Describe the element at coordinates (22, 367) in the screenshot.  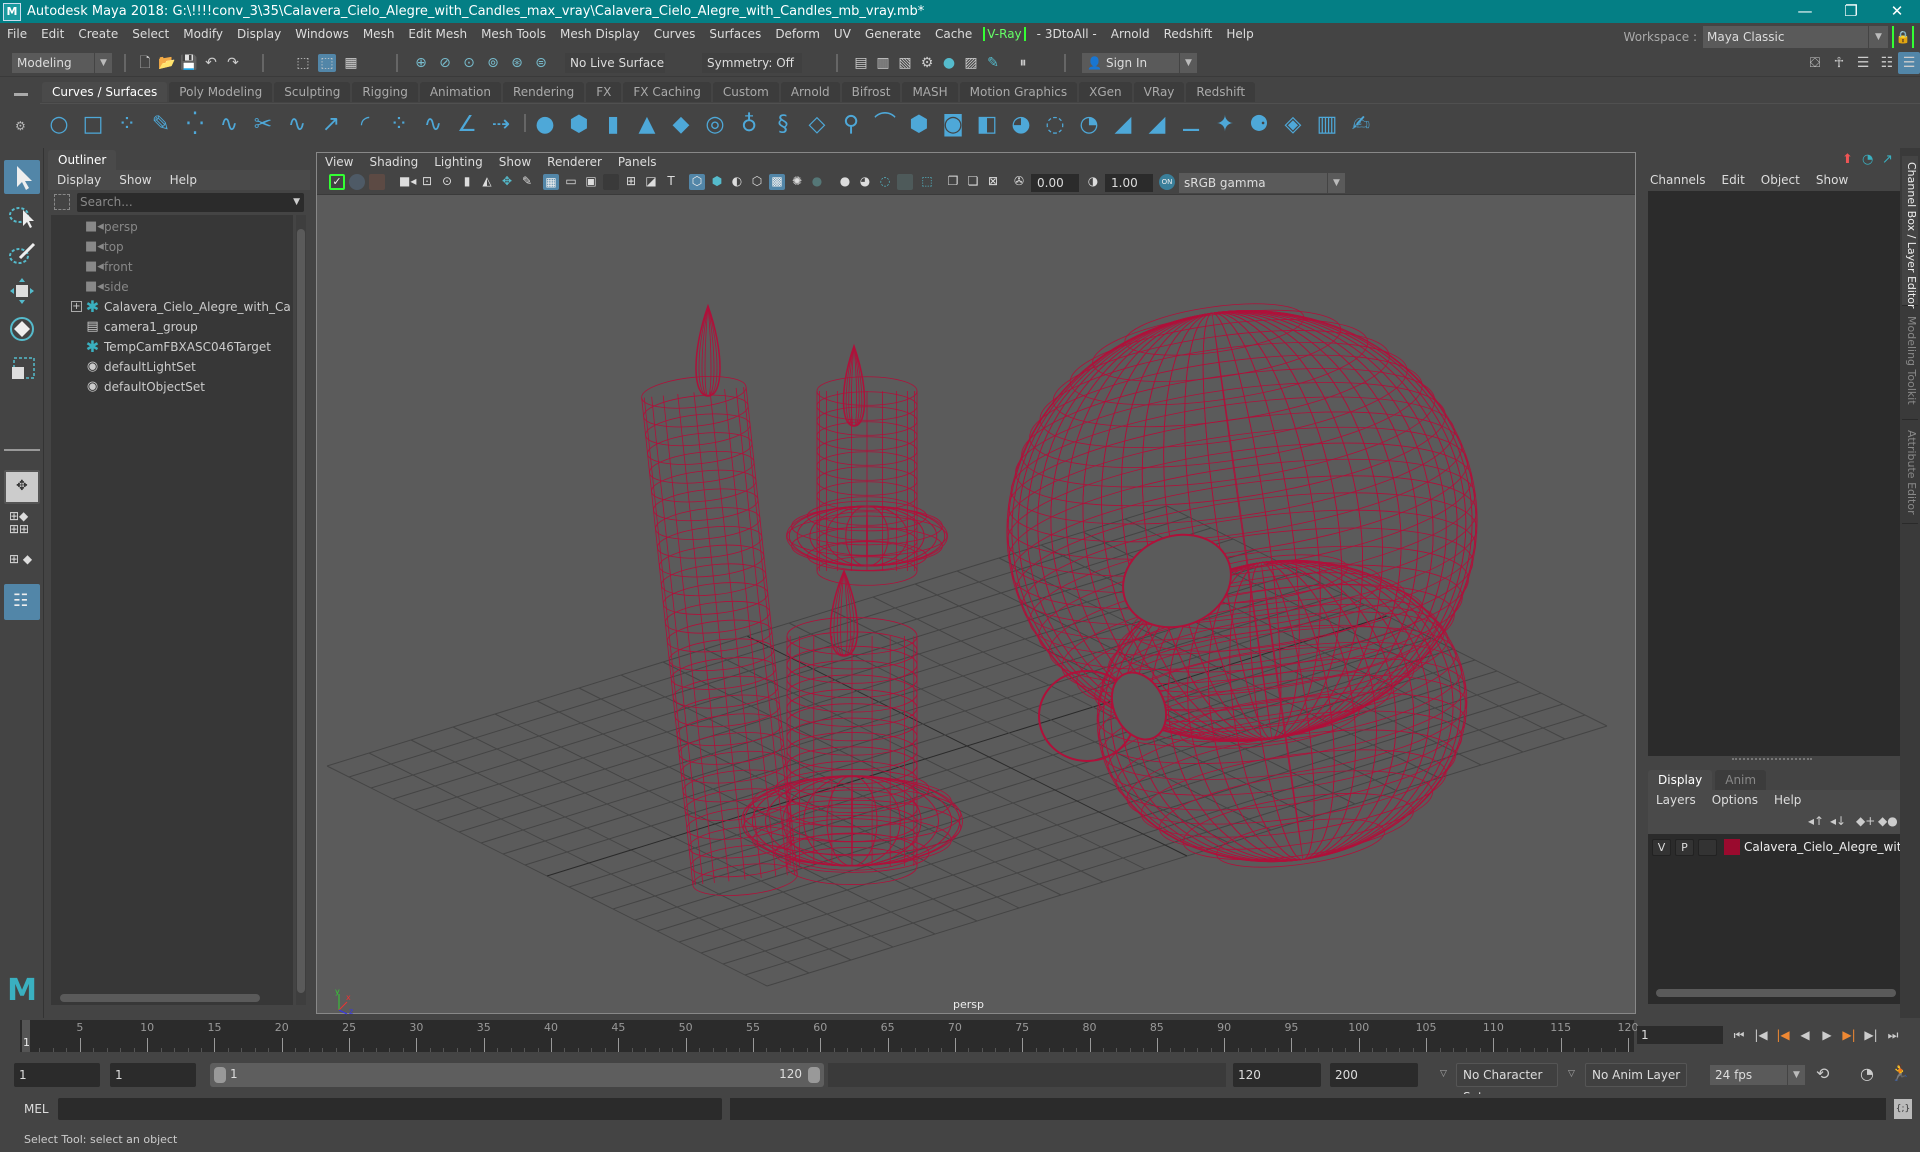
I see `scale-tool-button` at that location.